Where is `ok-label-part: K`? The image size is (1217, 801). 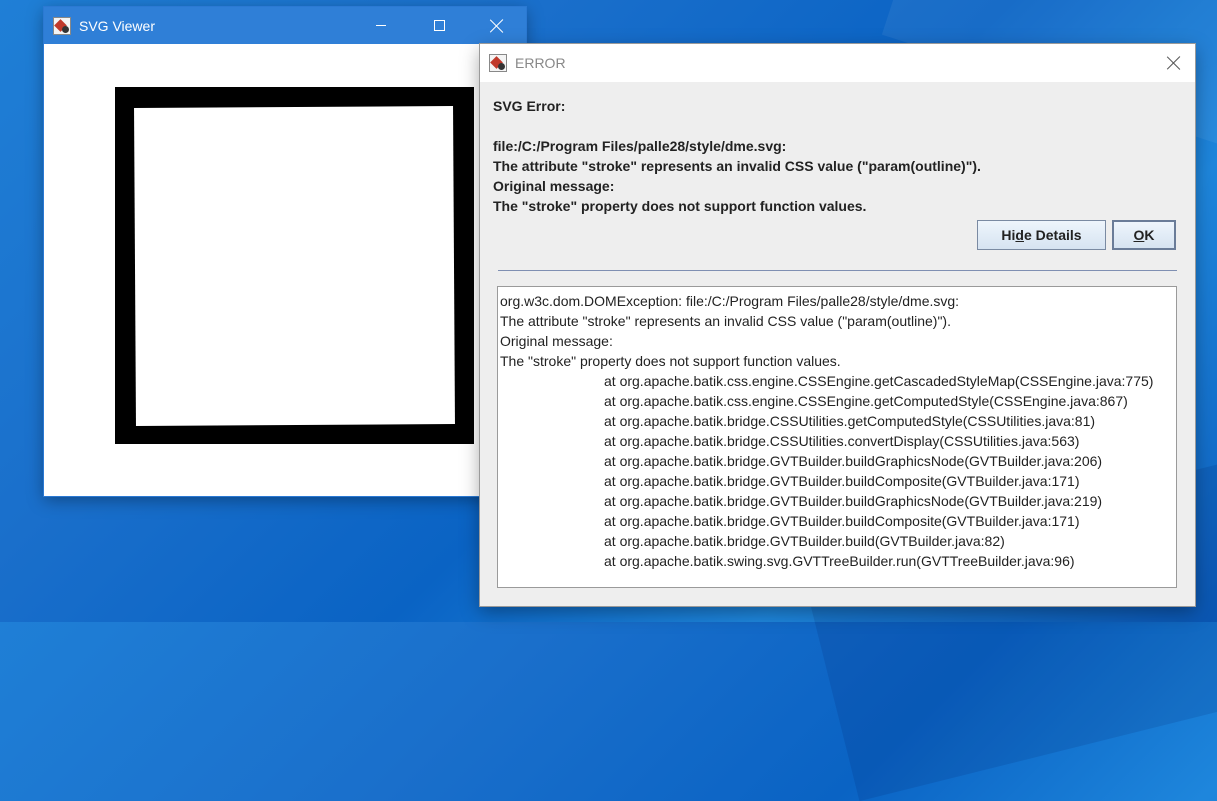 ok-label-part: K is located at coordinates (1149, 235).